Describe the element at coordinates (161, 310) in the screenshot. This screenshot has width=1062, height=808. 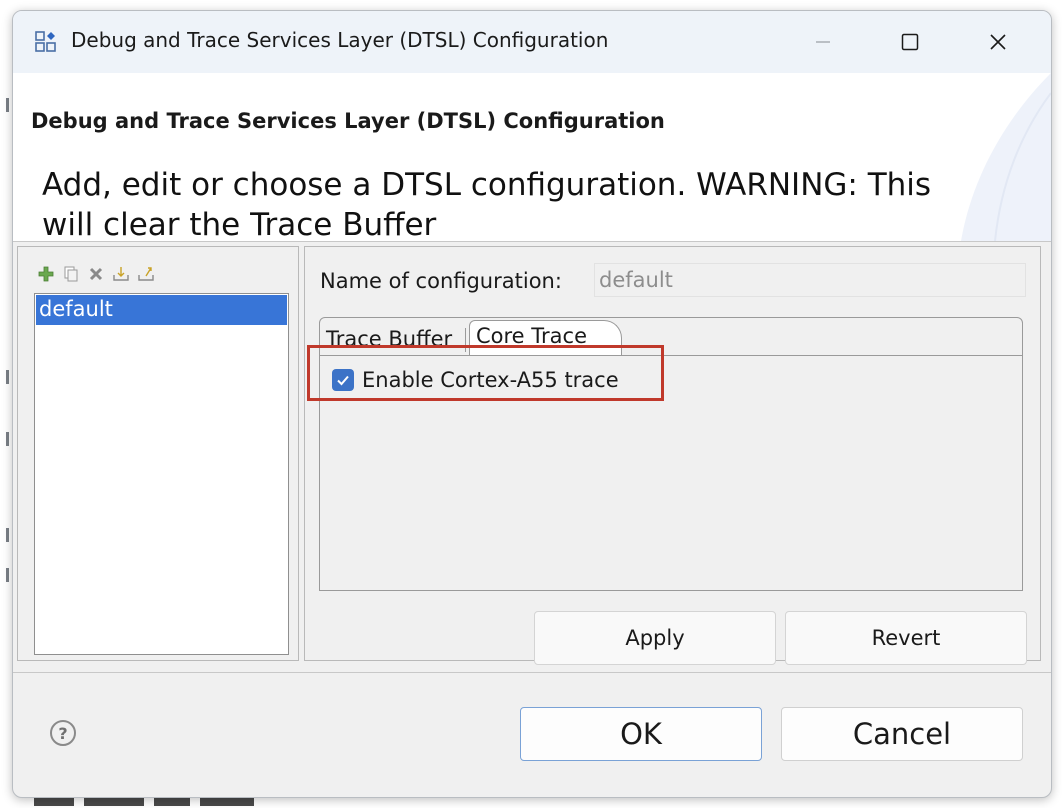
I see `list-item: default` at that location.